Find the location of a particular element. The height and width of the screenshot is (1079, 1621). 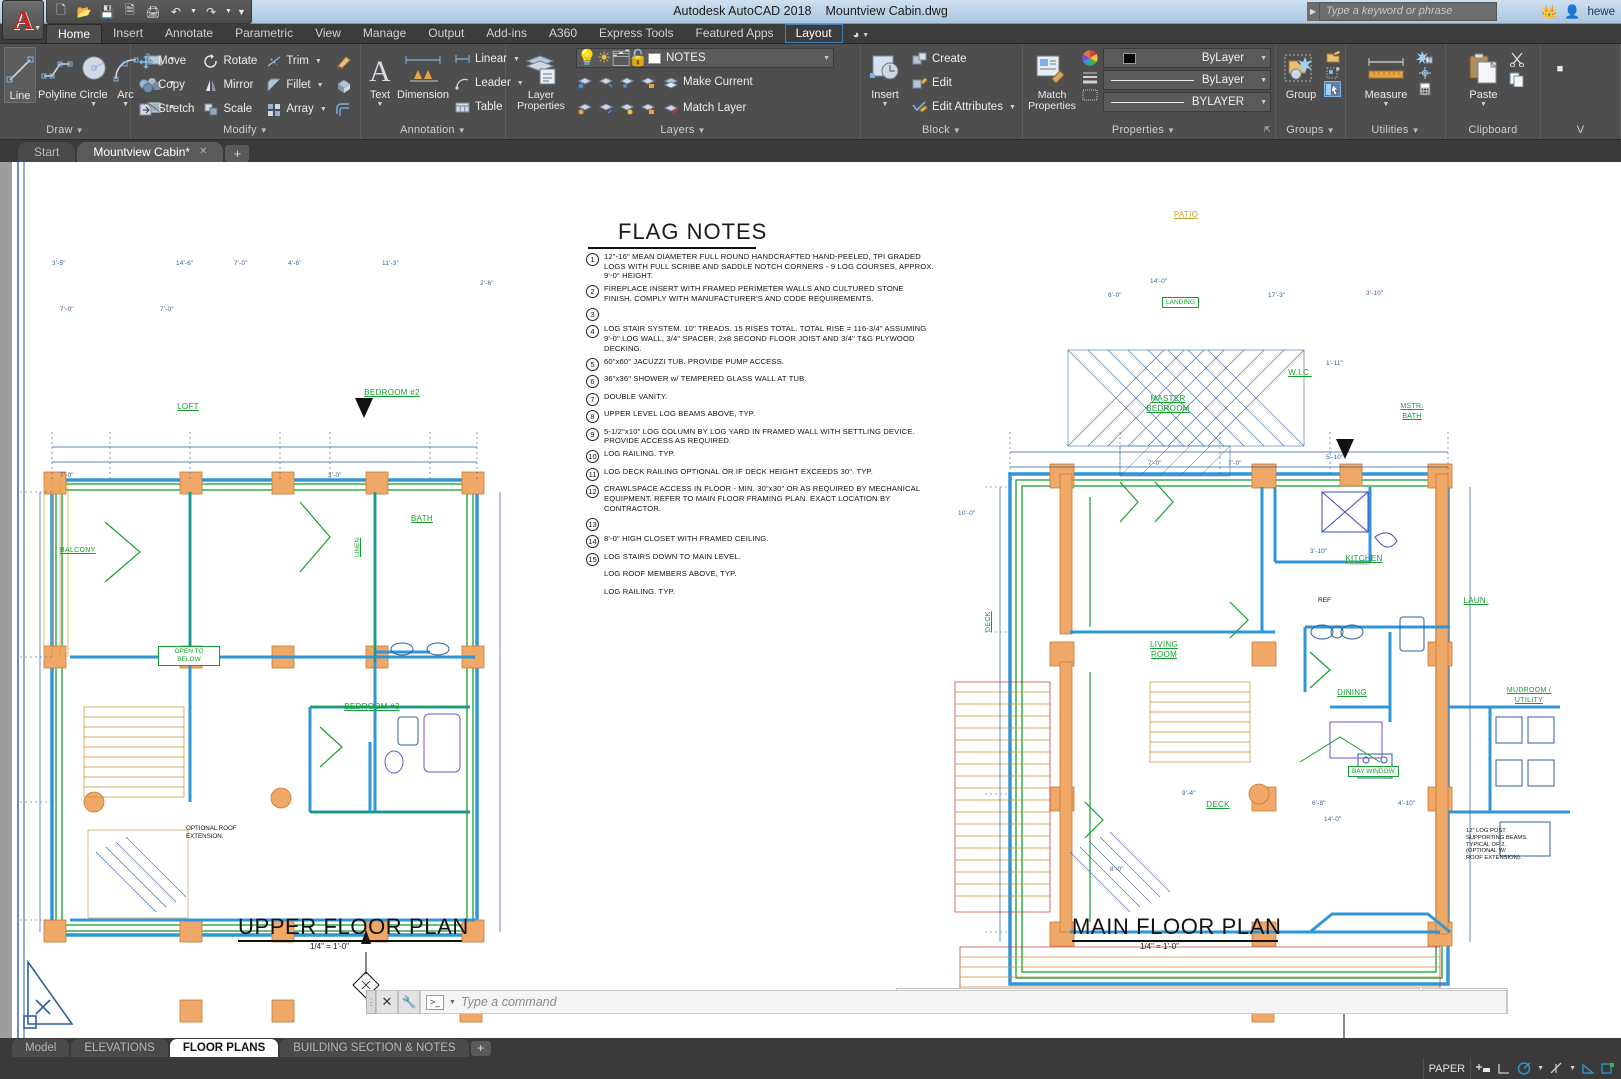

customize-qat-icon: ▼ is located at coordinates (241, 12).